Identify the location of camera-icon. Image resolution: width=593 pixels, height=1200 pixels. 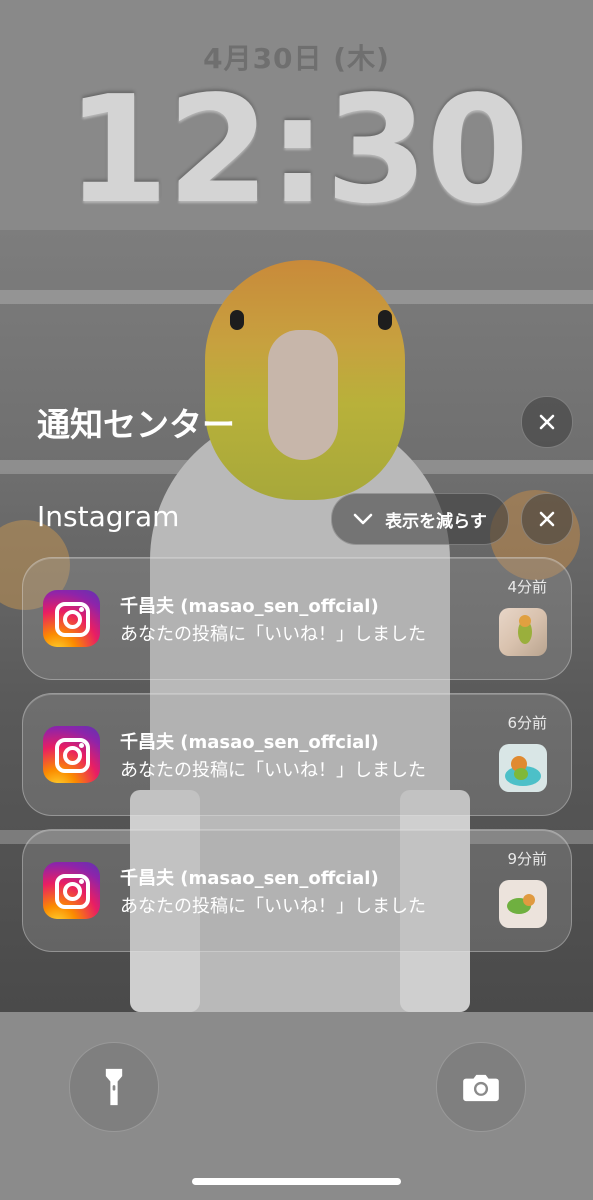
(481, 1088).